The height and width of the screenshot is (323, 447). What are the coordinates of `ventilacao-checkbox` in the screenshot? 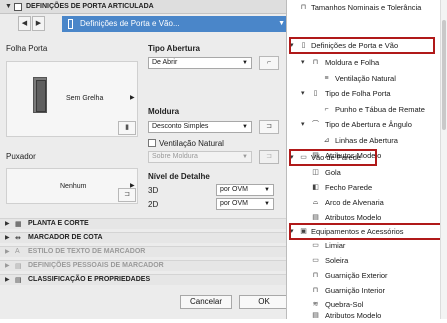 It's located at (152, 143).